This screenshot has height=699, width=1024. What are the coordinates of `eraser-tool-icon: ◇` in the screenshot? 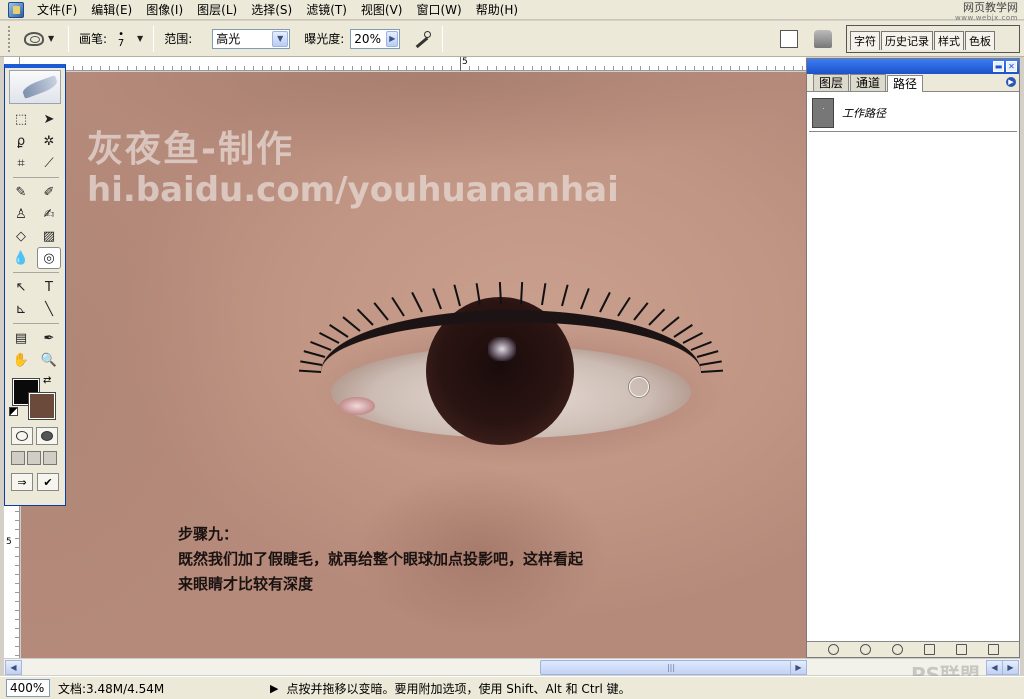 It's located at (21, 236).